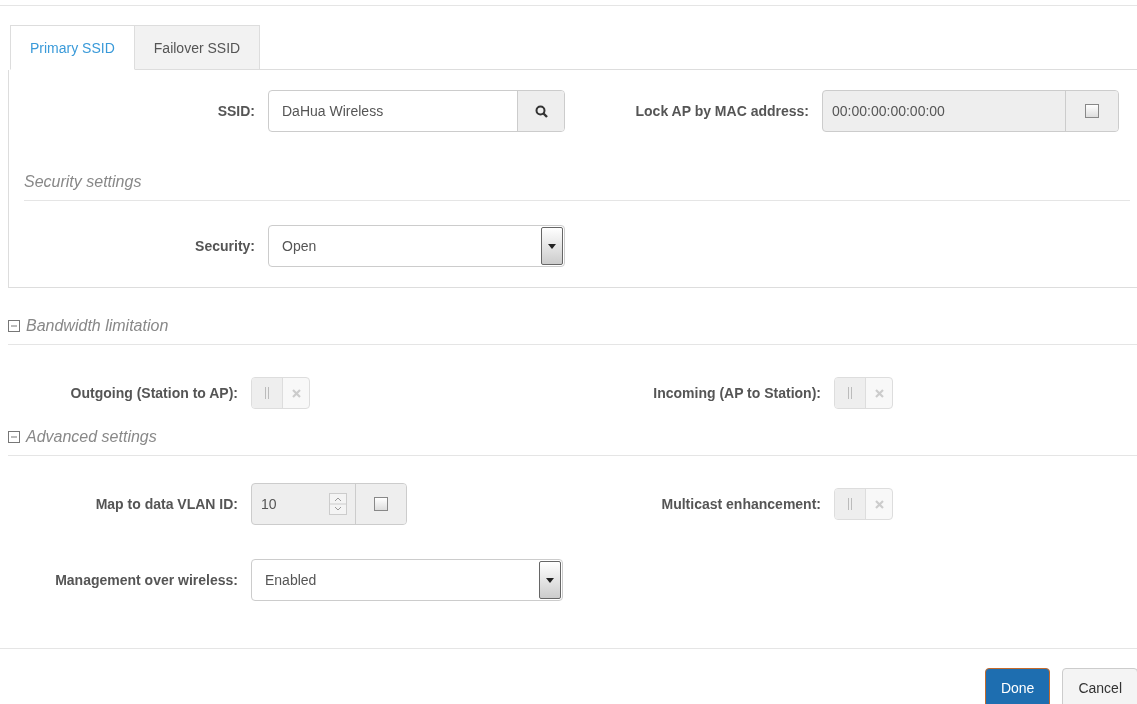  Describe the element at coordinates (146, 580) in the screenshot. I see `field-label: Management over wireless:` at that location.